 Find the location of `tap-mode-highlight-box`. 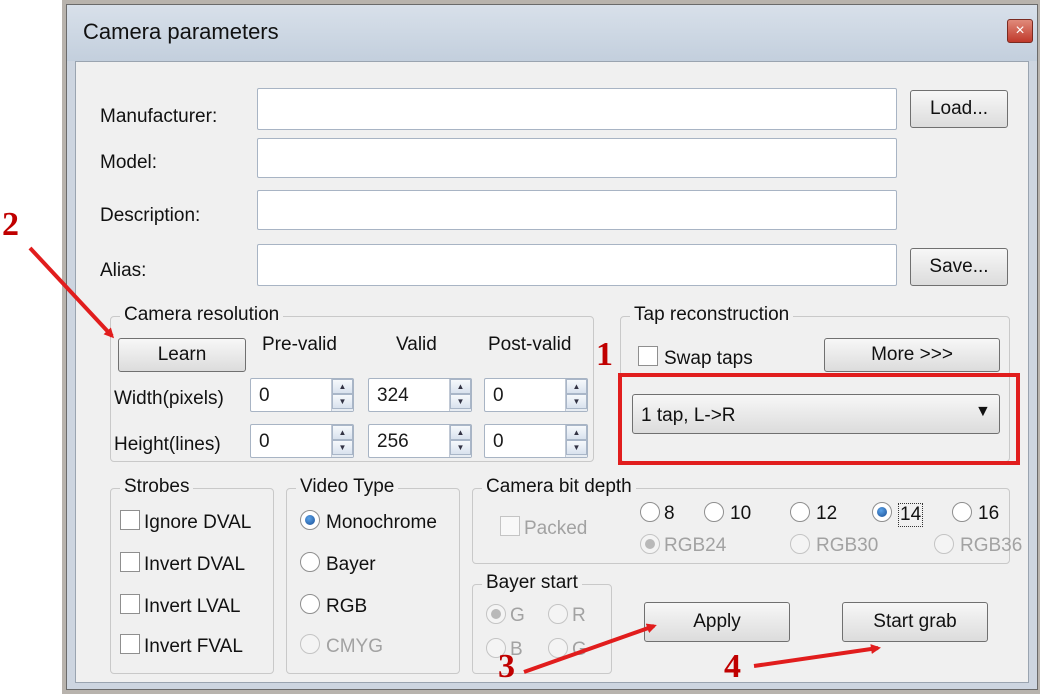

tap-mode-highlight-box is located at coordinates (819, 419).